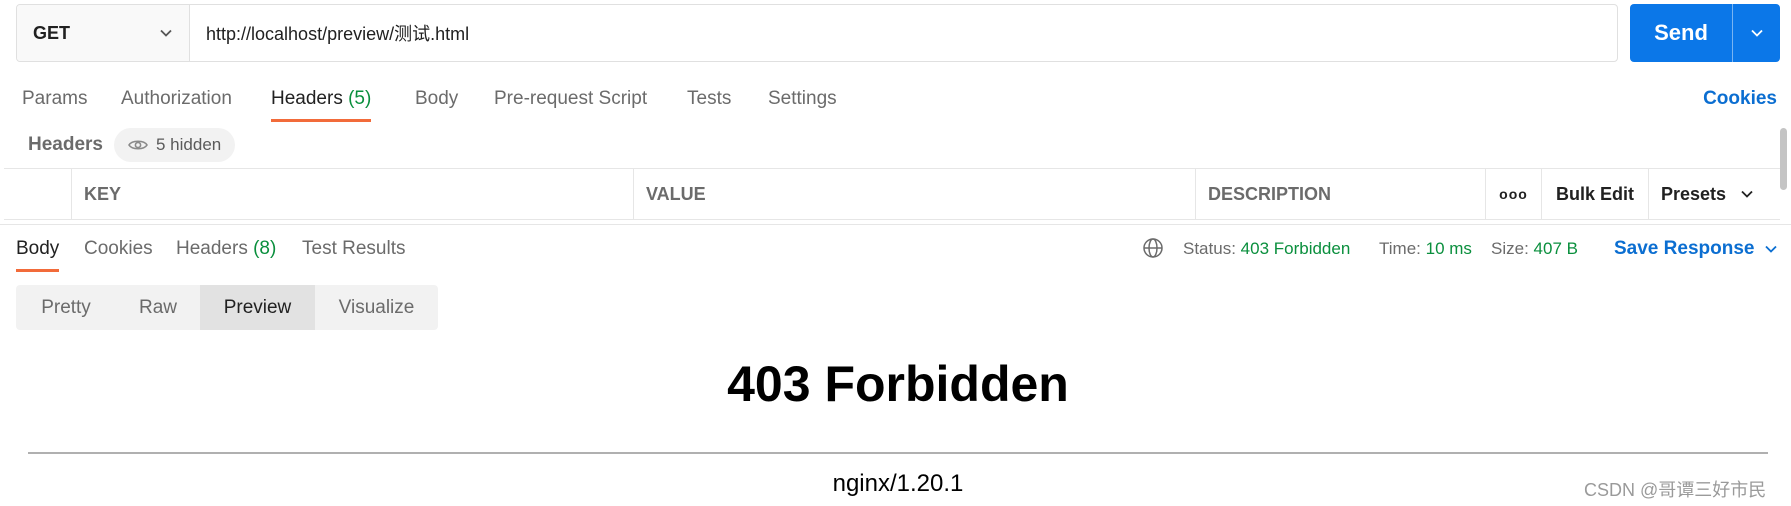 This screenshot has height=506, width=1791. Describe the element at coordinates (898, 483) in the screenshot. I see `preview-server-text: nginx/1.20.1` at that location.